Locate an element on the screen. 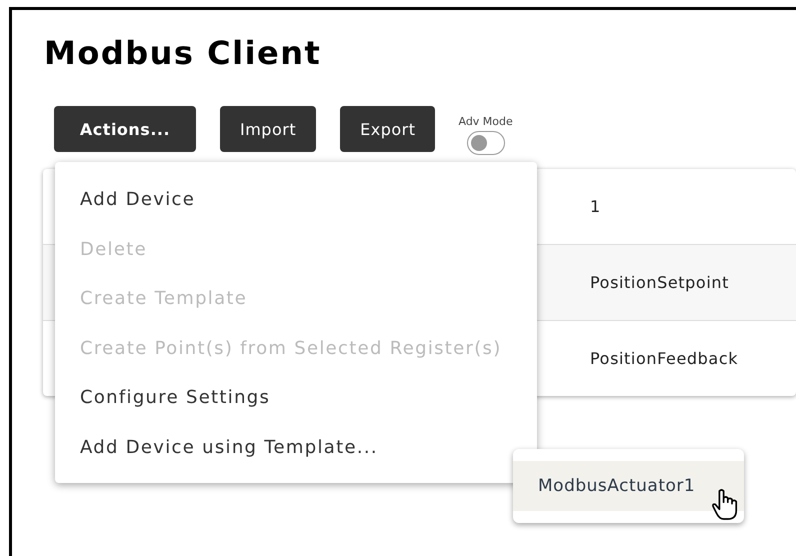 The width and height of the screenshot is (796, 556). table-cell: 1 is located at coordinates (595, 206).